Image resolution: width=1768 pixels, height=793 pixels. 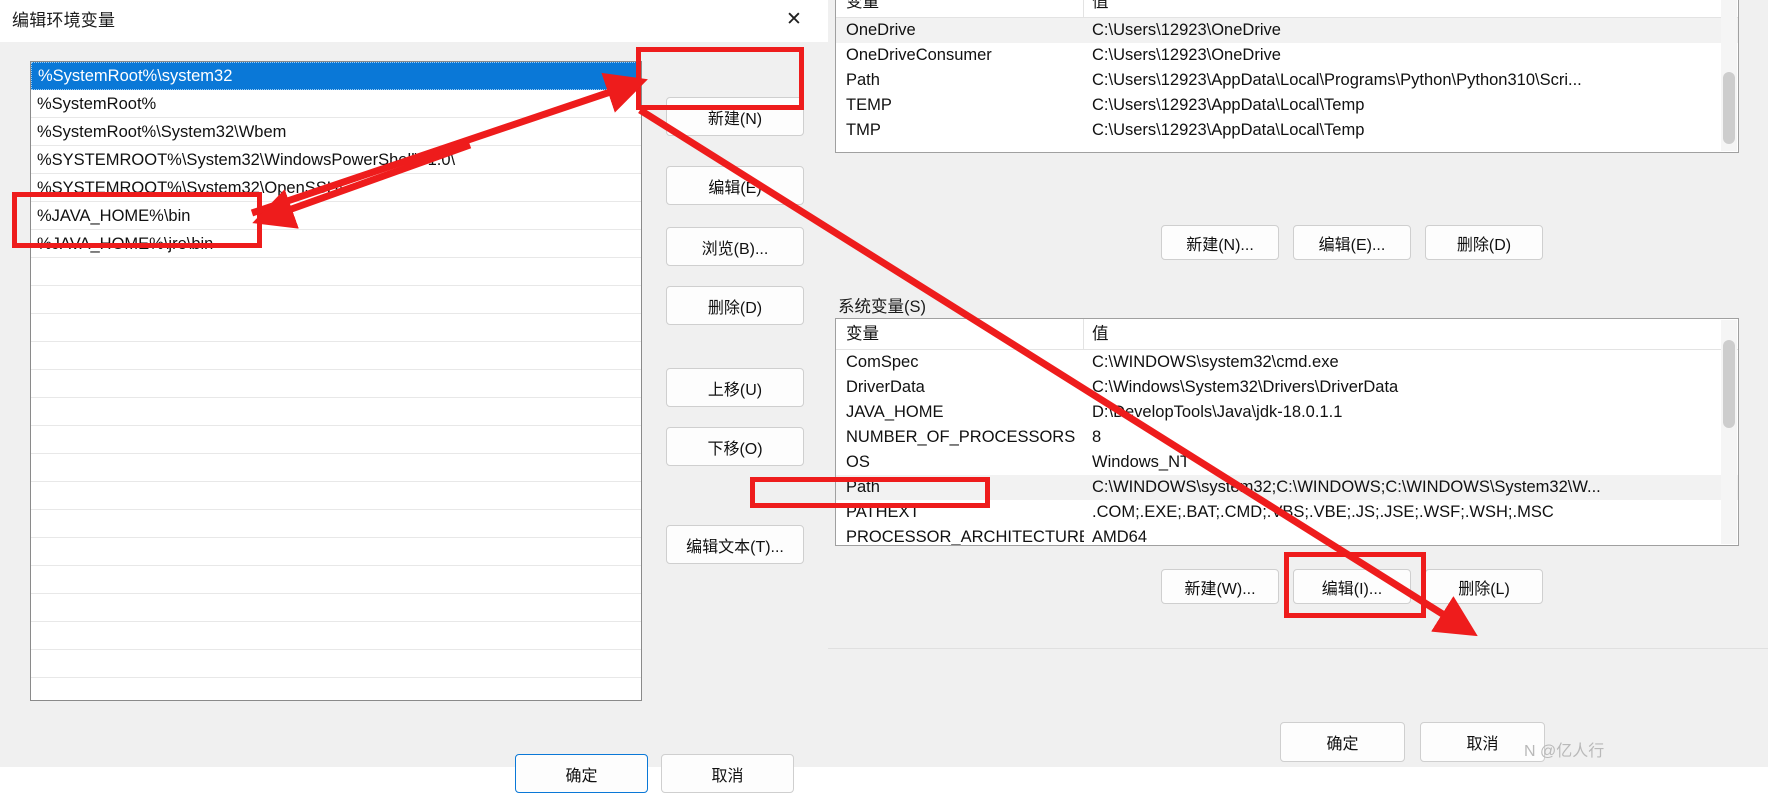 What do you see at coordinates (1215, 362) in the screenshot?
I see `cell-value: C:\WINDOWS\system32\cmd.exe` at bounding box center [1215, 362].